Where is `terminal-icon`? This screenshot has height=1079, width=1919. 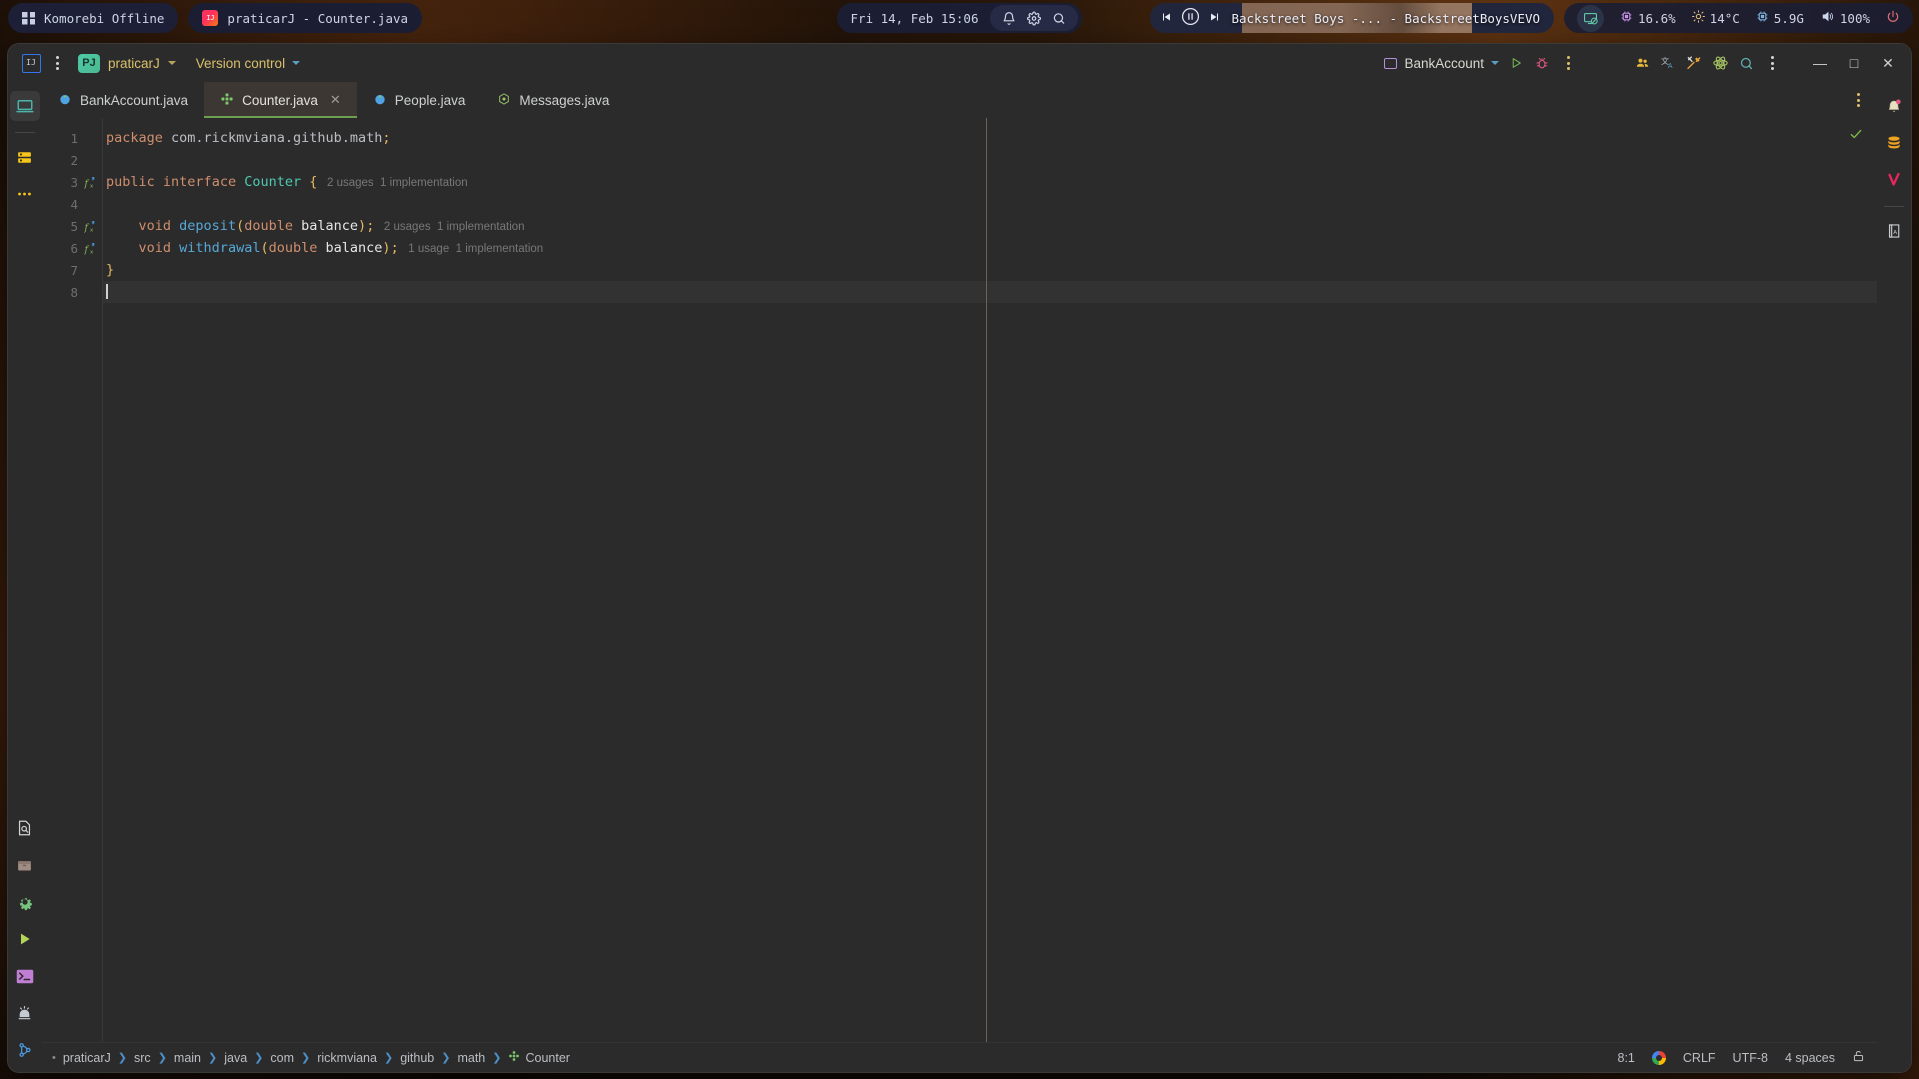 terminal-icon is located at coordinates (25, 976).